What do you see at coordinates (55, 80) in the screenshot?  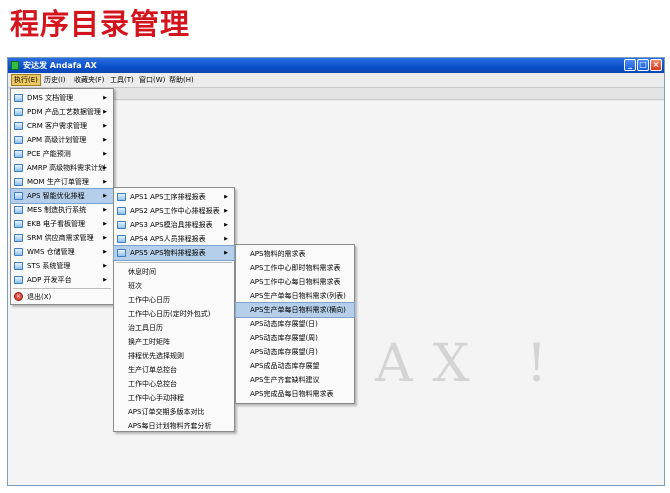 I see `menu-history: 历史(I)` at bounding box center [55, 80].